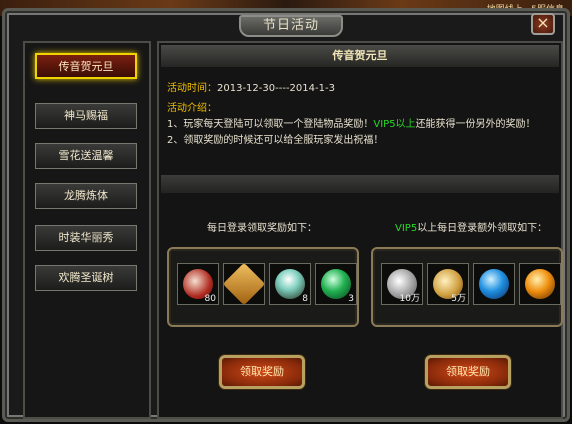 The height and width of the screenshot is (424, 572). I want to click on sidebar-item-new-year: 传音贺元旦, so click(86, 66).